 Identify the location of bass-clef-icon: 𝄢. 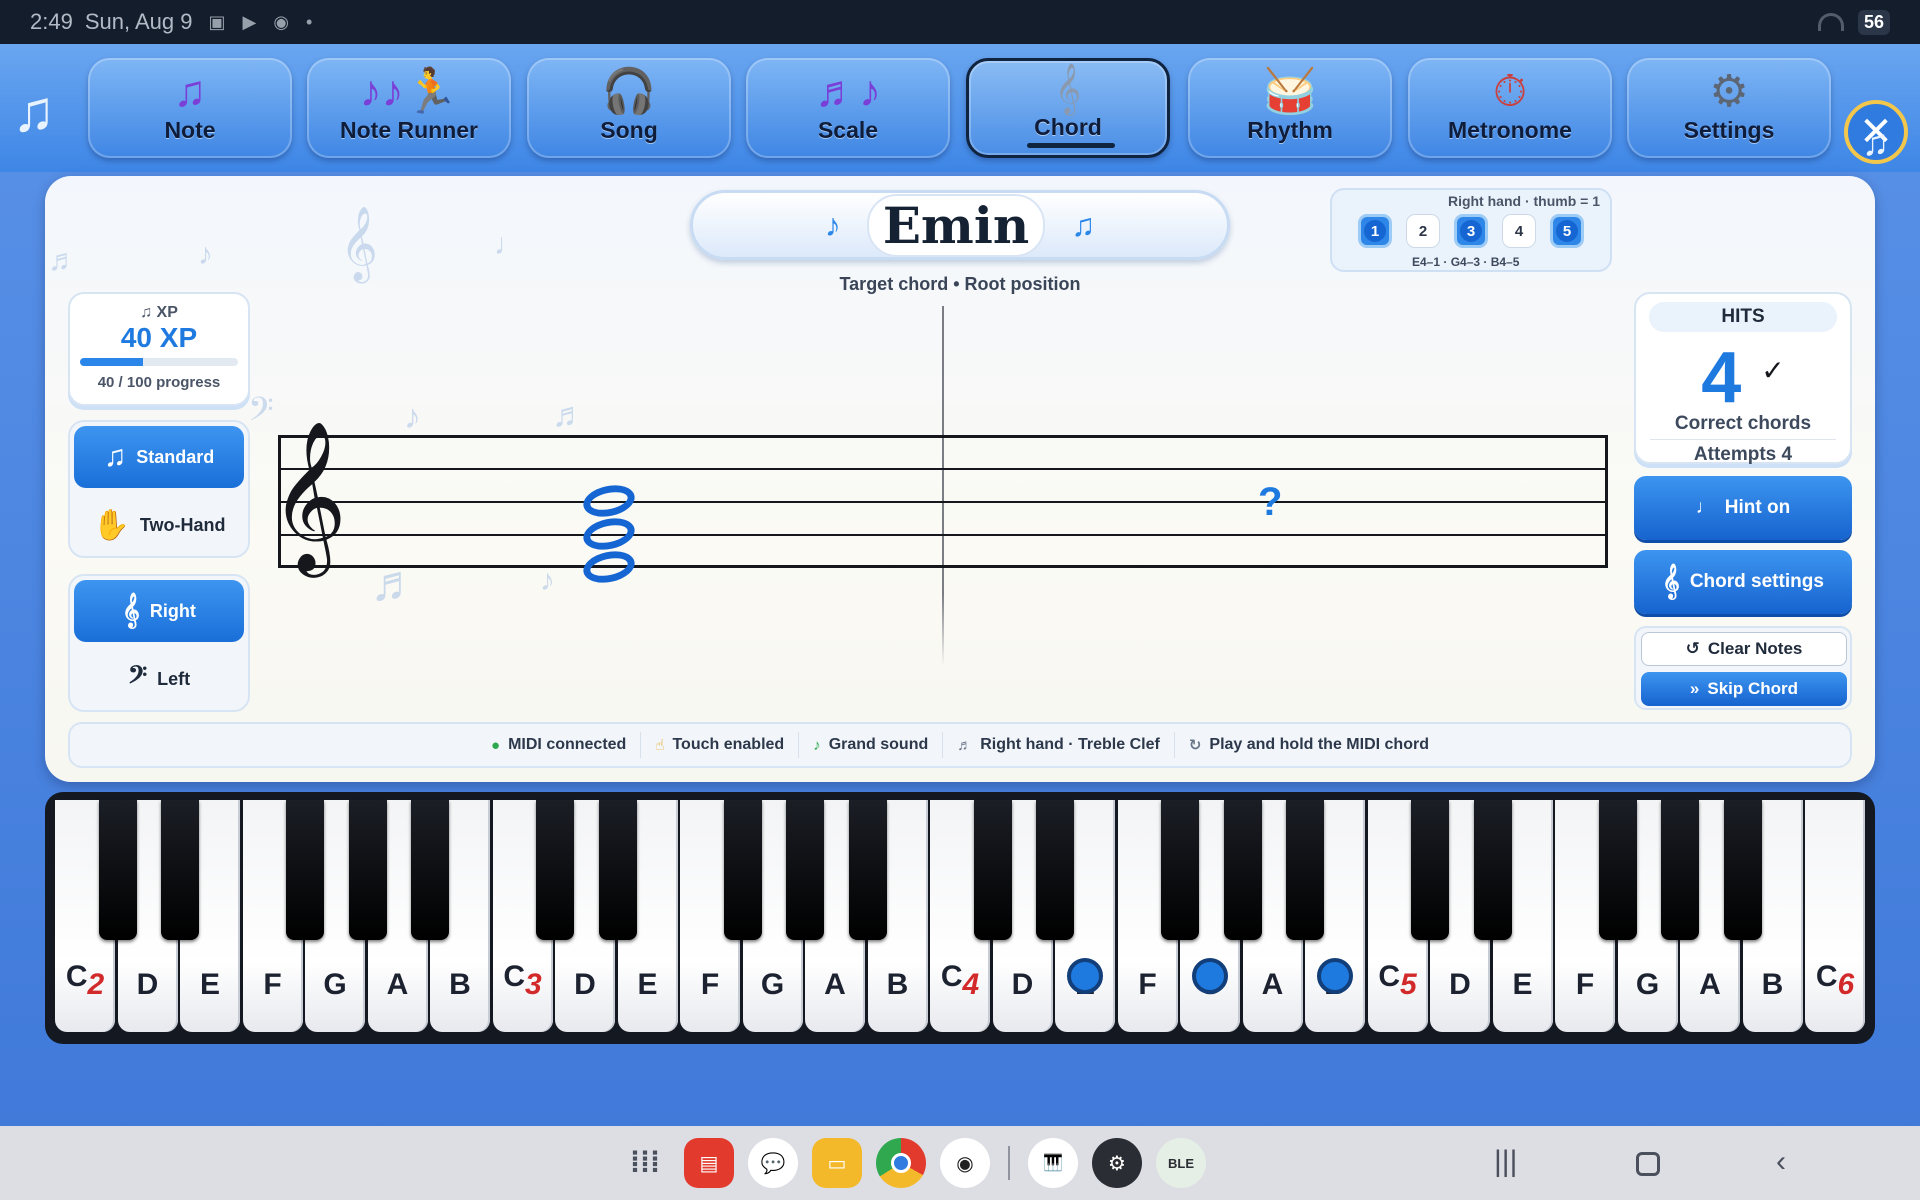
(137, 678).